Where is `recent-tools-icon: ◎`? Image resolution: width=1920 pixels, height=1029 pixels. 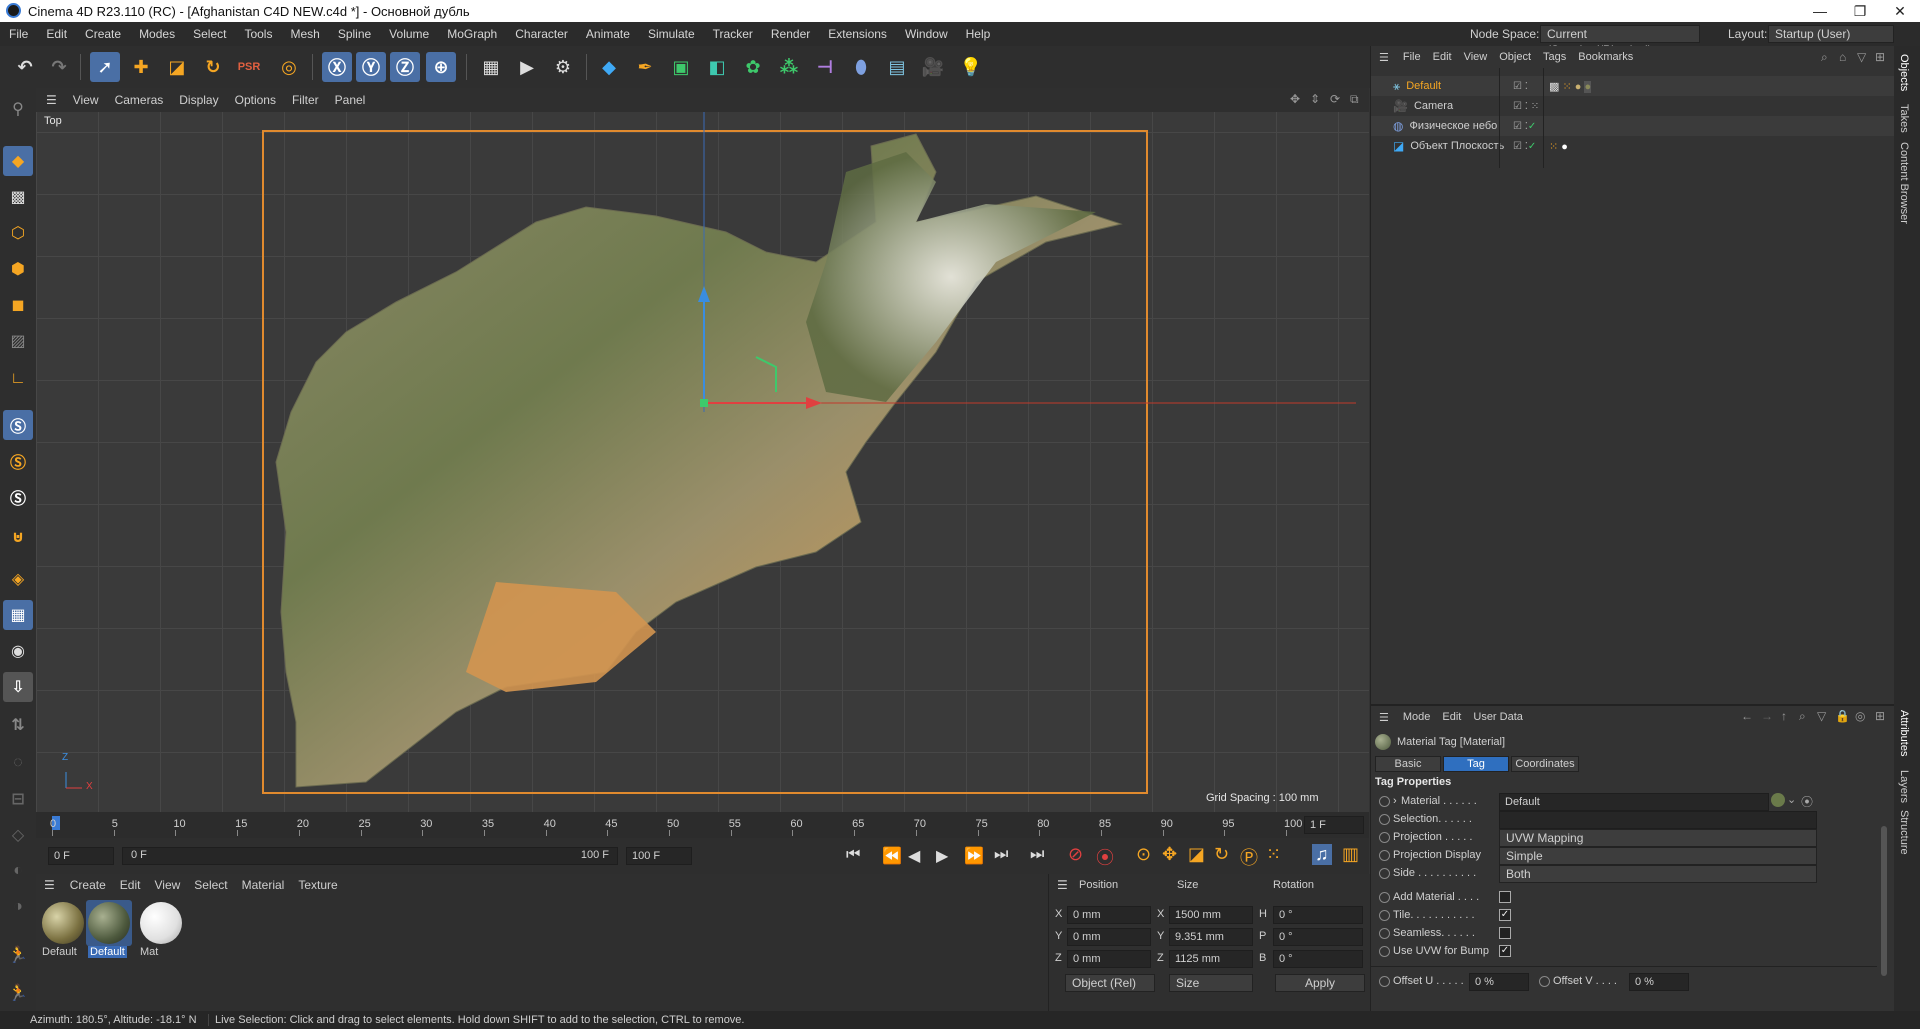 recent-tools-icon: ◎ is located at coordinates (289, 67).